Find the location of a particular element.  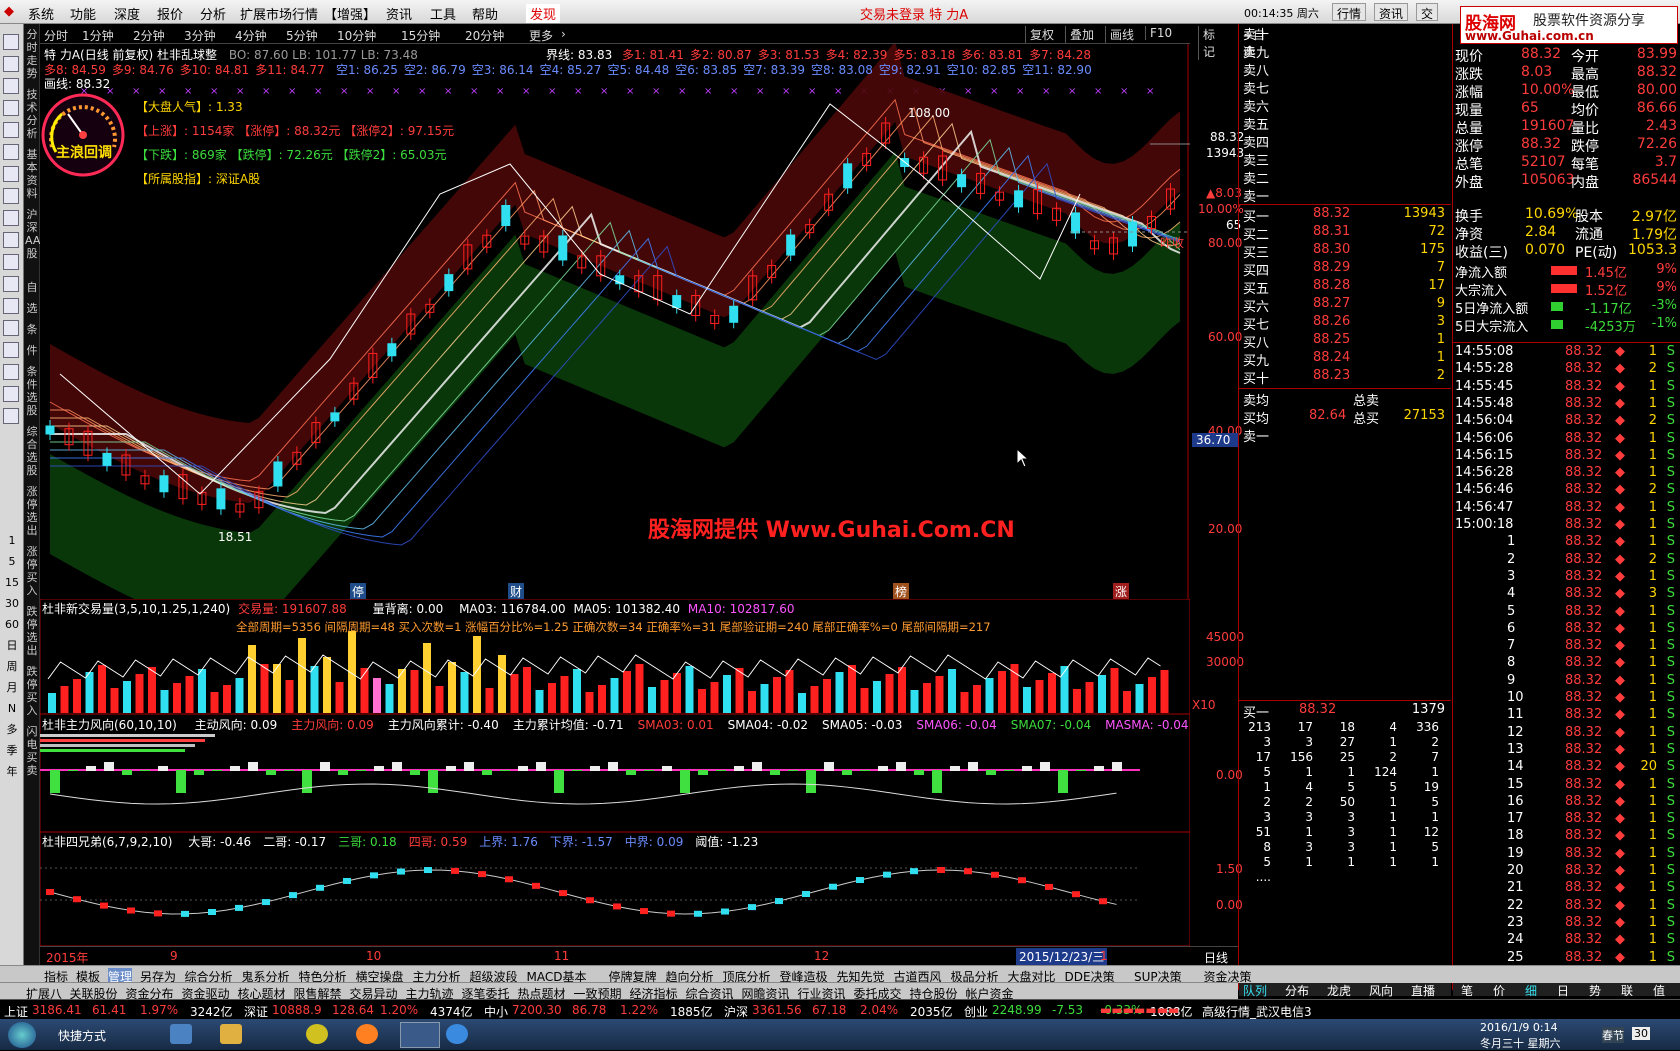

menu-item-enhance: 【增强】 is located at coordinates (350, 13).